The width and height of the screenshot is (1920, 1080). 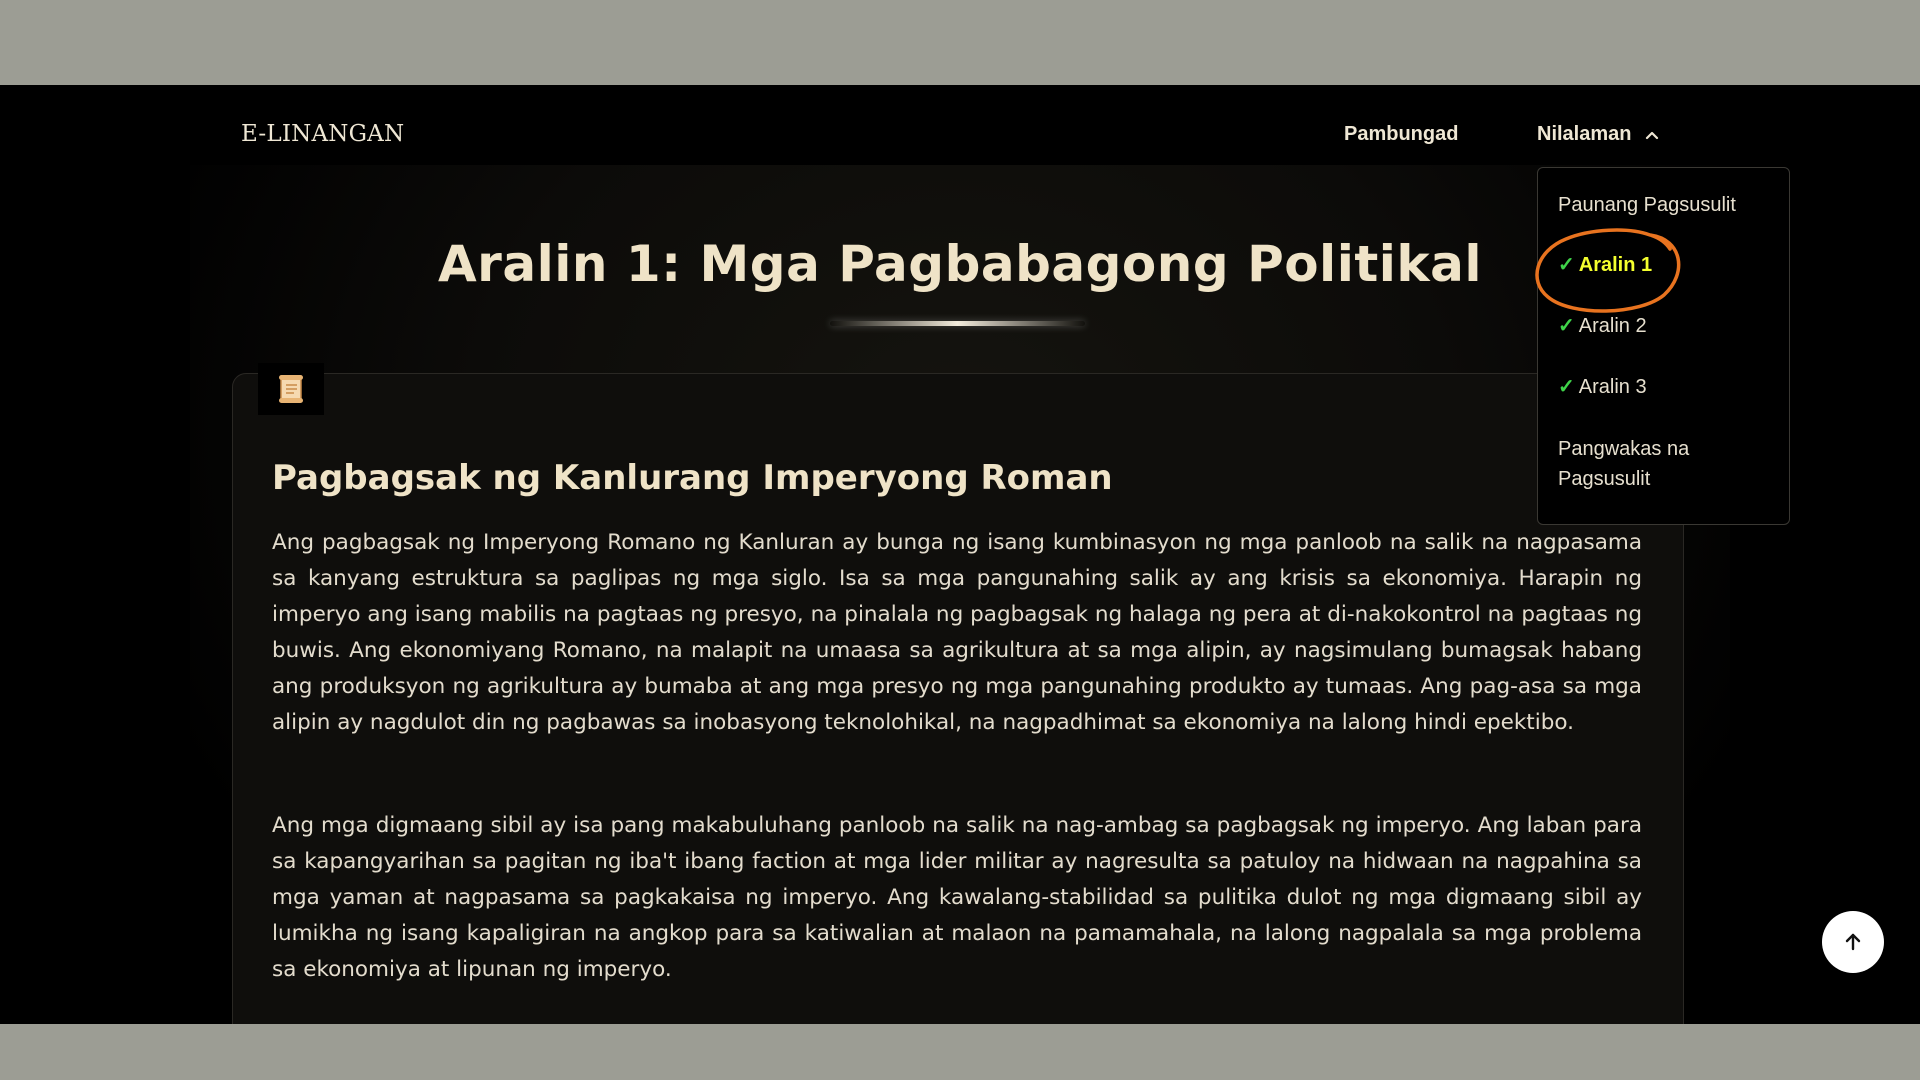 What do you see at coordinates (1608, 270) in the screenshot?
I see `highlight-circle-annotation` at bounding box center [1608, 270].